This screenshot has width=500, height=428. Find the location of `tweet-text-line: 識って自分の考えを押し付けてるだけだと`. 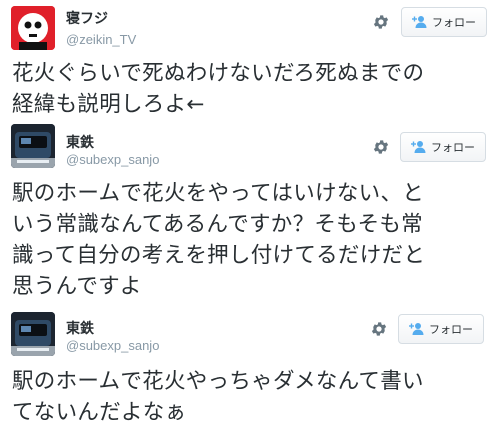

tweet-text-line: 識って自分の考えを押し付けてるだけだと is located at coordinates (219, 255).